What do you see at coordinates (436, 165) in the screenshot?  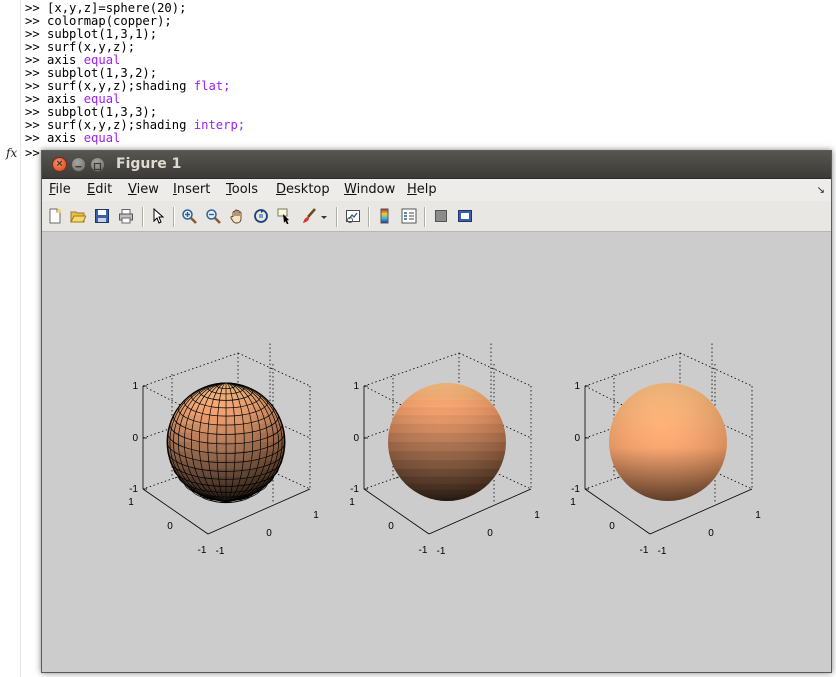 I see `figure-titlebar: × Figure 1` at bounding box center [436, 165].